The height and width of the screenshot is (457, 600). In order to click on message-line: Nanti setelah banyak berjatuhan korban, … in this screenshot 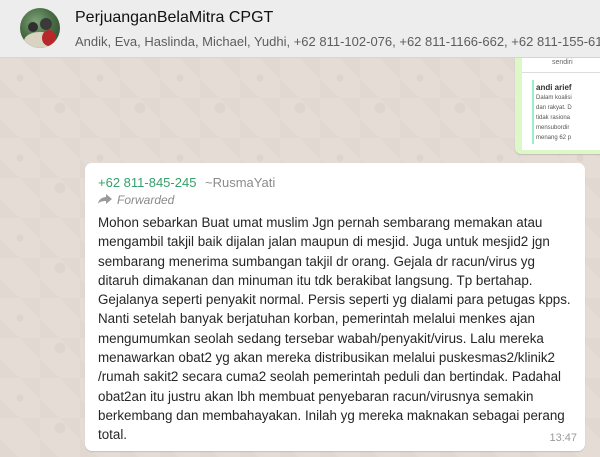, I will do `click(316, 319)`.